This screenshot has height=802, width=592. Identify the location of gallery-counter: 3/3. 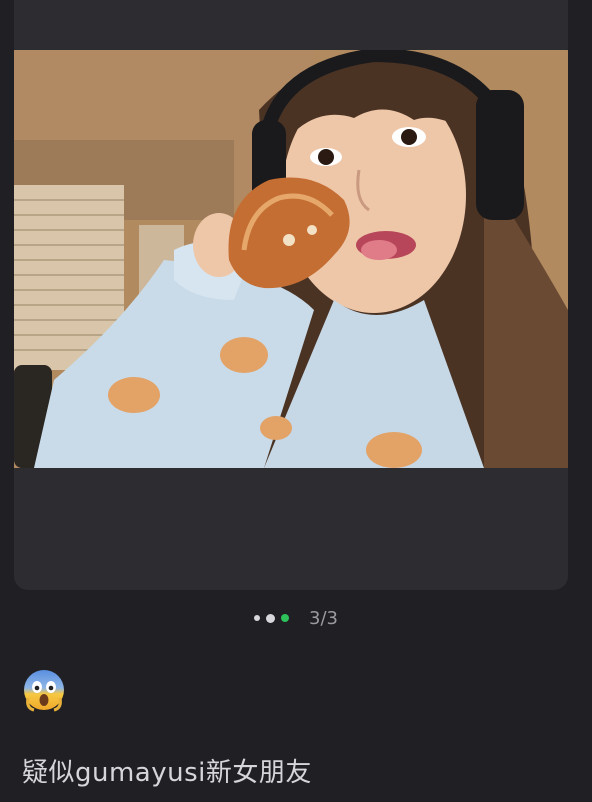
(323, 618).